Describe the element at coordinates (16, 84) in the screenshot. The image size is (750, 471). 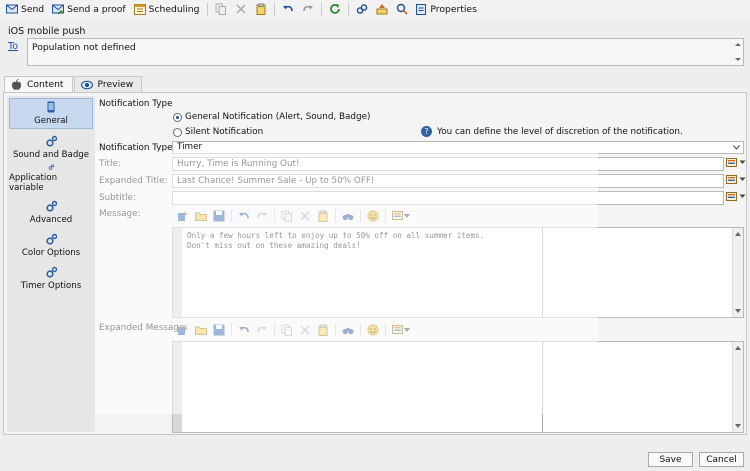
I see `apple-icon` at that location.